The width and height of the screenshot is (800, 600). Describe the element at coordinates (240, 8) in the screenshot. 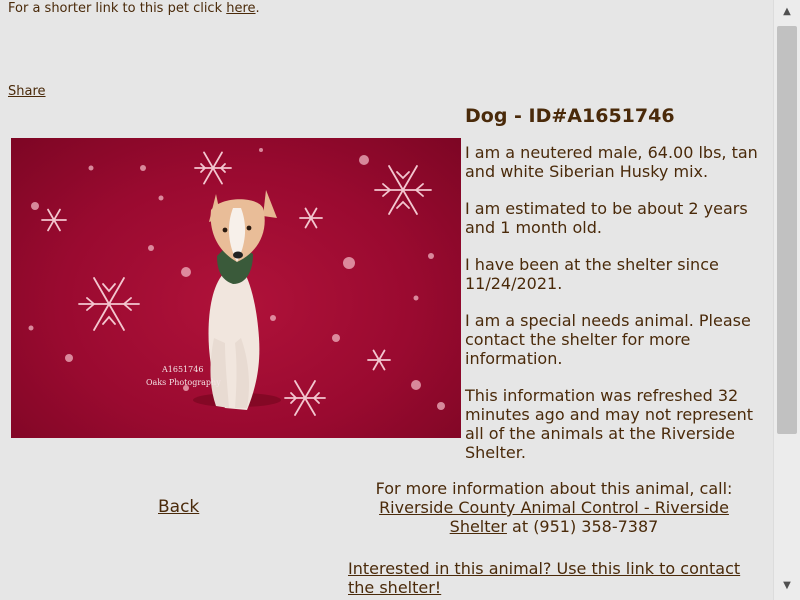

I see `shorter-link: here` at that location.